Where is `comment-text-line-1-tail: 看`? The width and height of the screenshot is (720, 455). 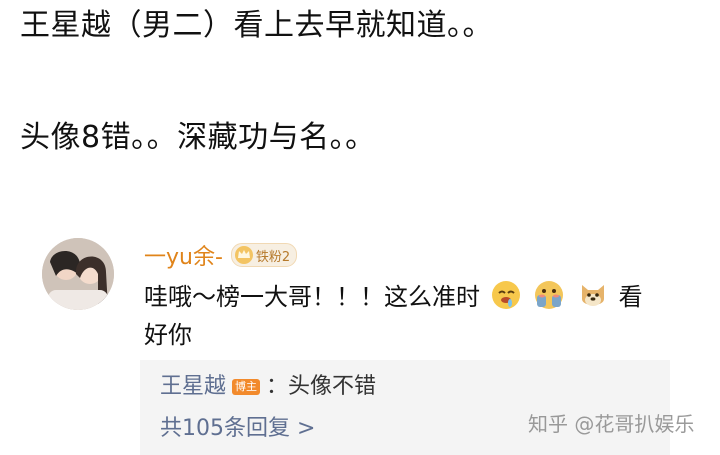 comment-text-line-1-tail: 看 is located at coordinates (630, 297).